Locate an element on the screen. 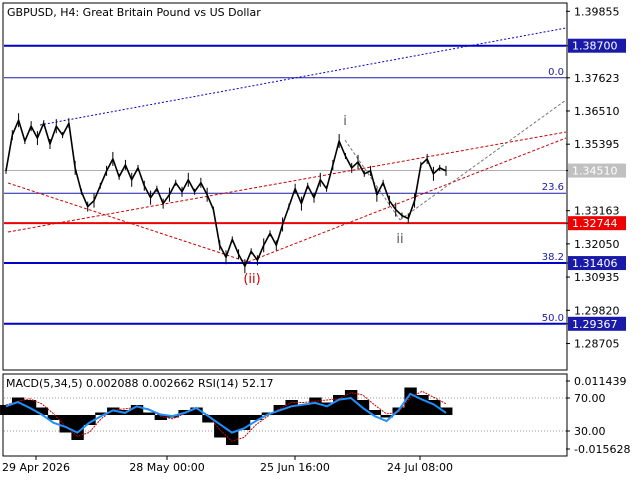  price-axis-label: 1.39855 is located at coordinates (597, 11).